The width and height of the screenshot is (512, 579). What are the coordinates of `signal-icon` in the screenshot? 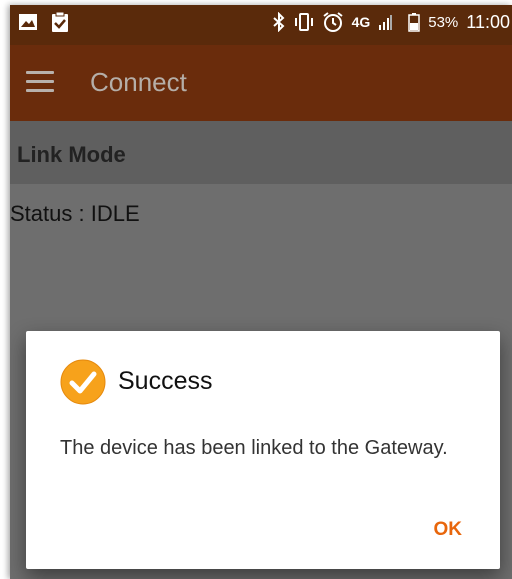 It's located at (385, 22).